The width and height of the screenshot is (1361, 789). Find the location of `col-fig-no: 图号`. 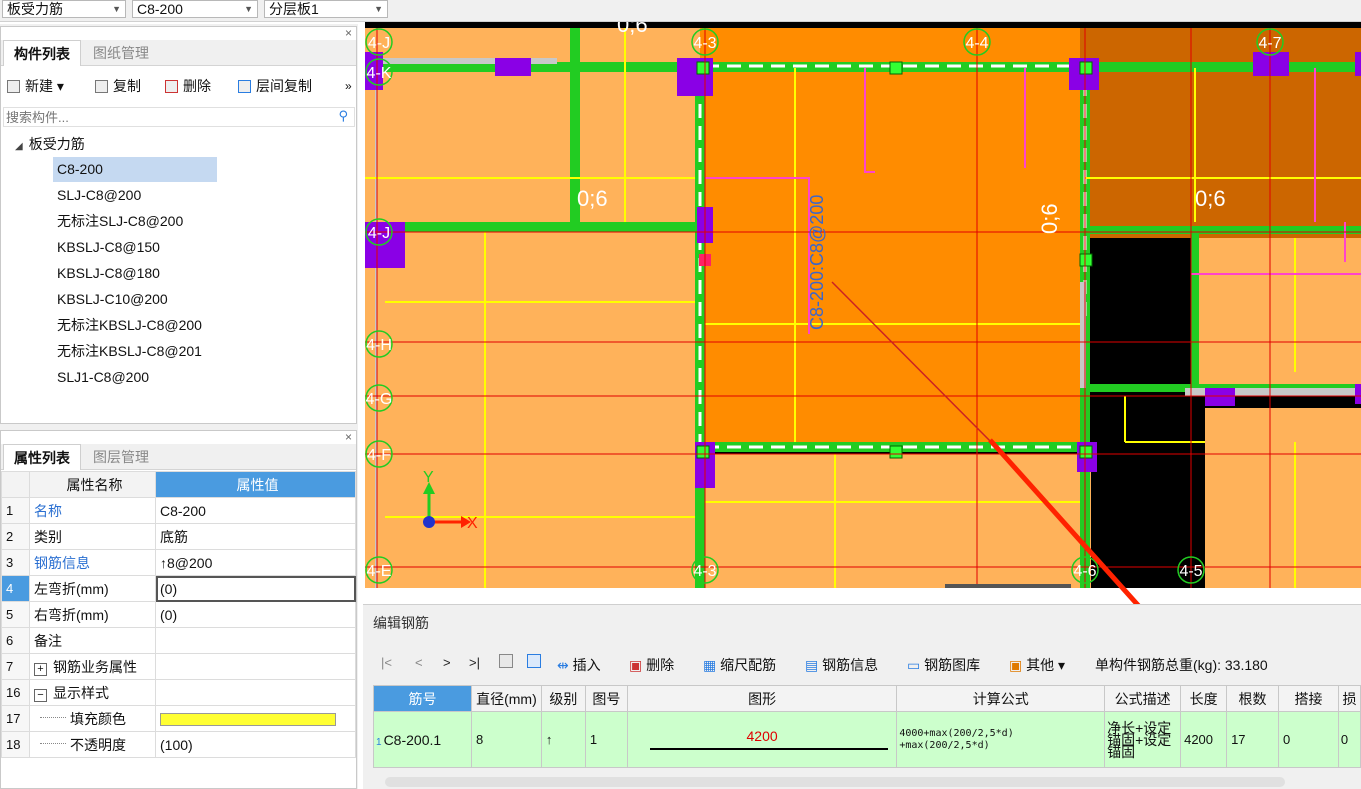

col-fig-no: 图号 is located at coordinates (606, 698).